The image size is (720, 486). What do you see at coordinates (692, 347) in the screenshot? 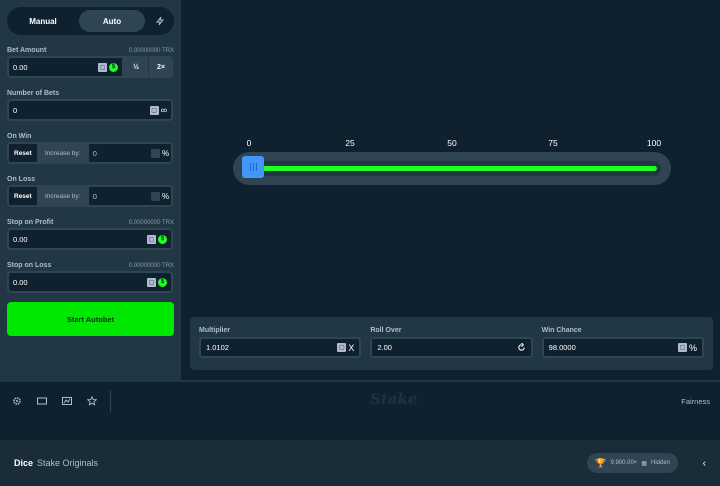
I see `win-chance-suffix: %` at bounding box center [692, 347].